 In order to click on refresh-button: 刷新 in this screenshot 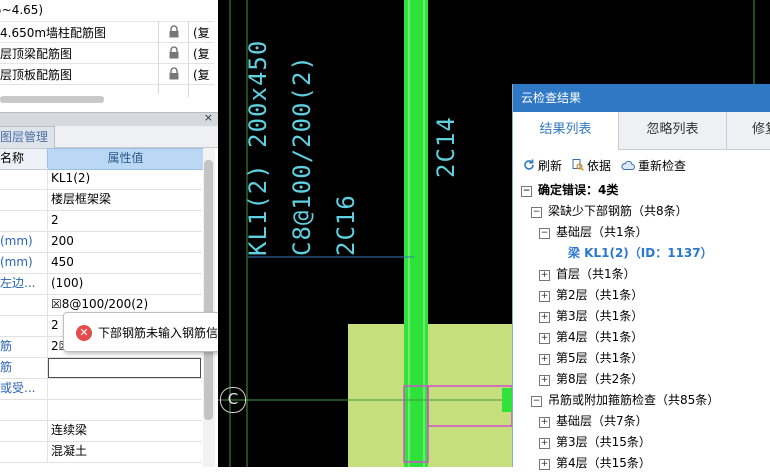, I will do `click(542, 165)`.